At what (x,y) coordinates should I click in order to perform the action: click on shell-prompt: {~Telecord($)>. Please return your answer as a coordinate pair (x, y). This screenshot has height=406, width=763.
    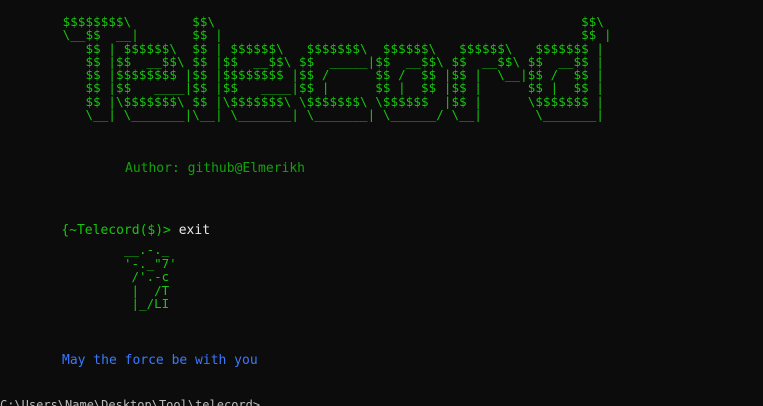
    Looking at the image, I should click on (116, 230).